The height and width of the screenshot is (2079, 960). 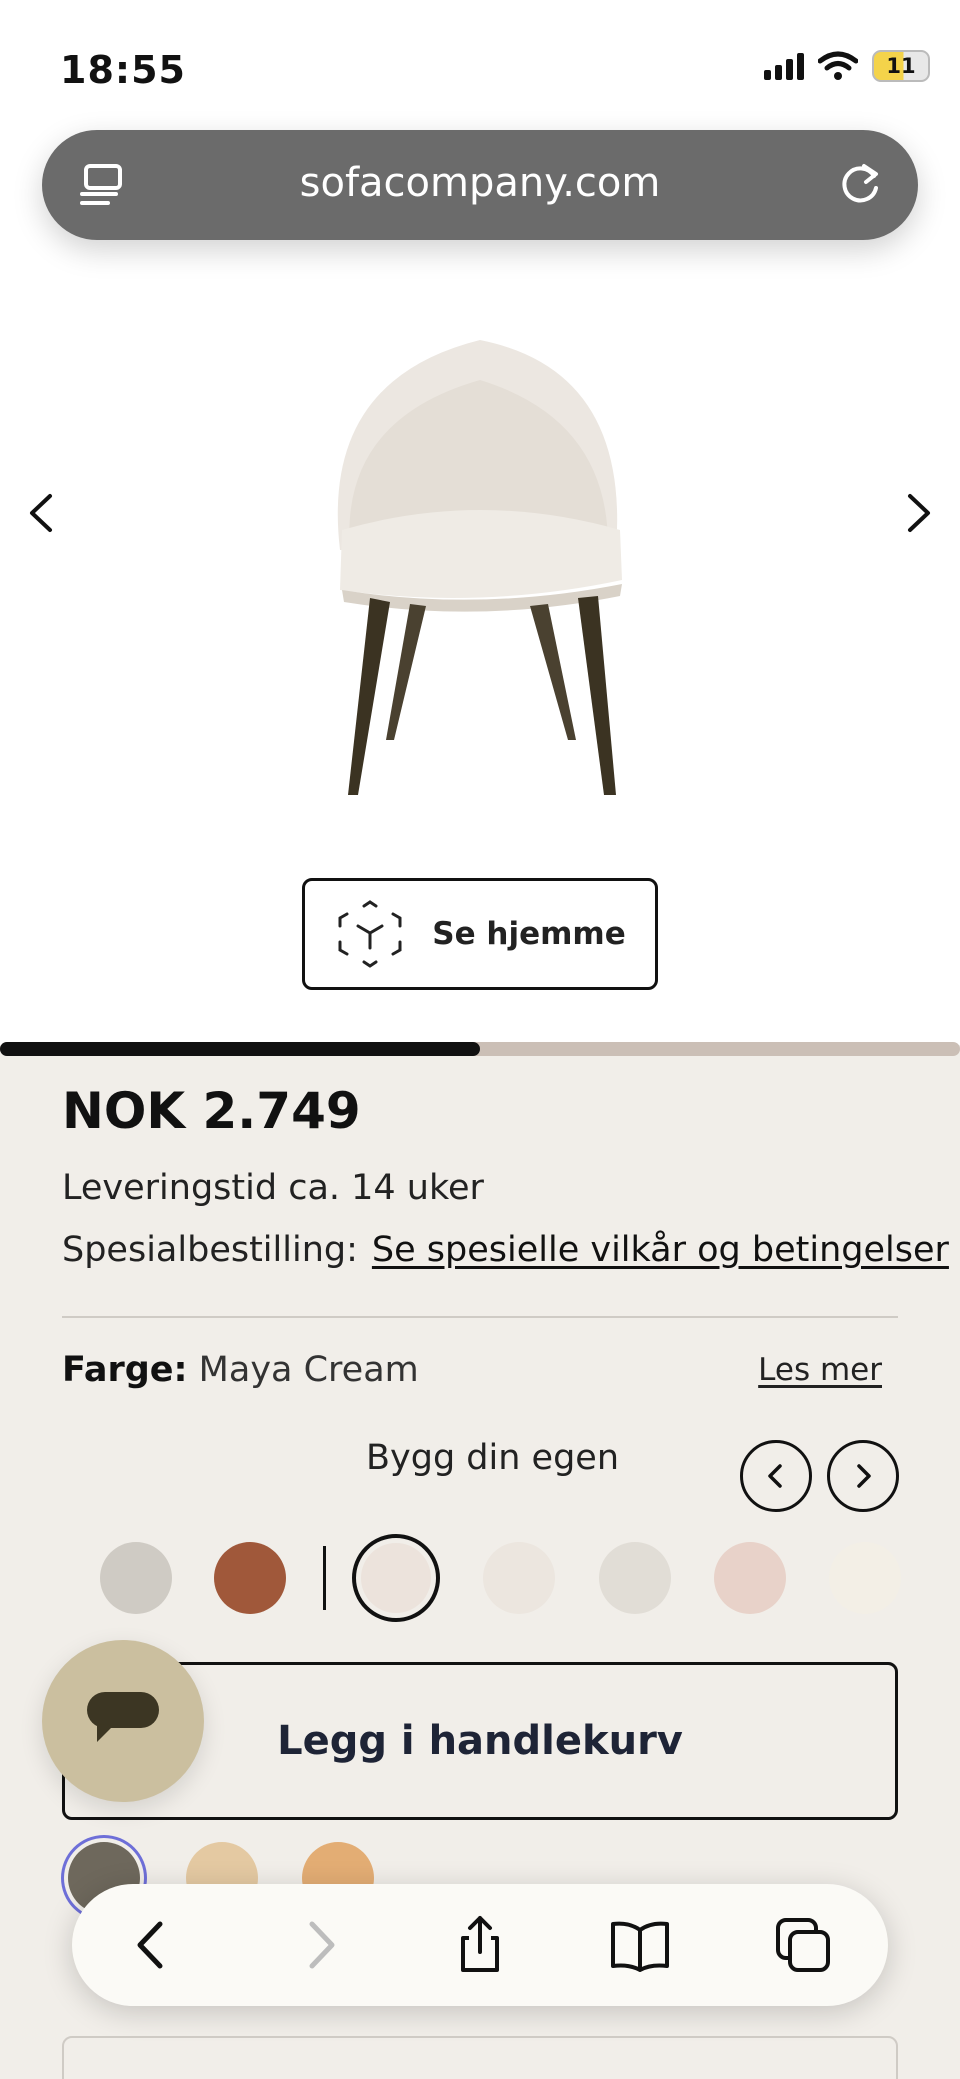 I want to click on product-price: NOK 2.749, so click(x=211, y=1111).